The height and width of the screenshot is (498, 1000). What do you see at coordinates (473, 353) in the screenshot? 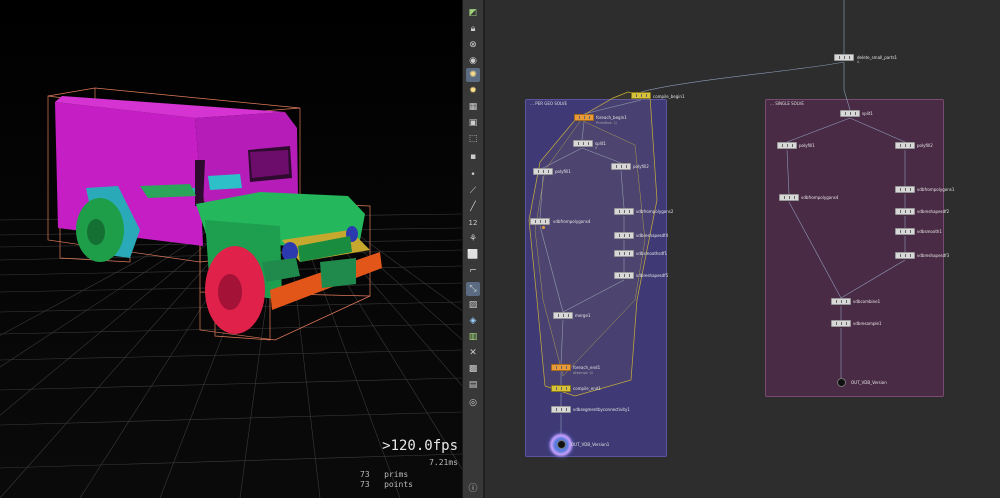
I see `image-icon: ✕` at bounding box center [473, 353].